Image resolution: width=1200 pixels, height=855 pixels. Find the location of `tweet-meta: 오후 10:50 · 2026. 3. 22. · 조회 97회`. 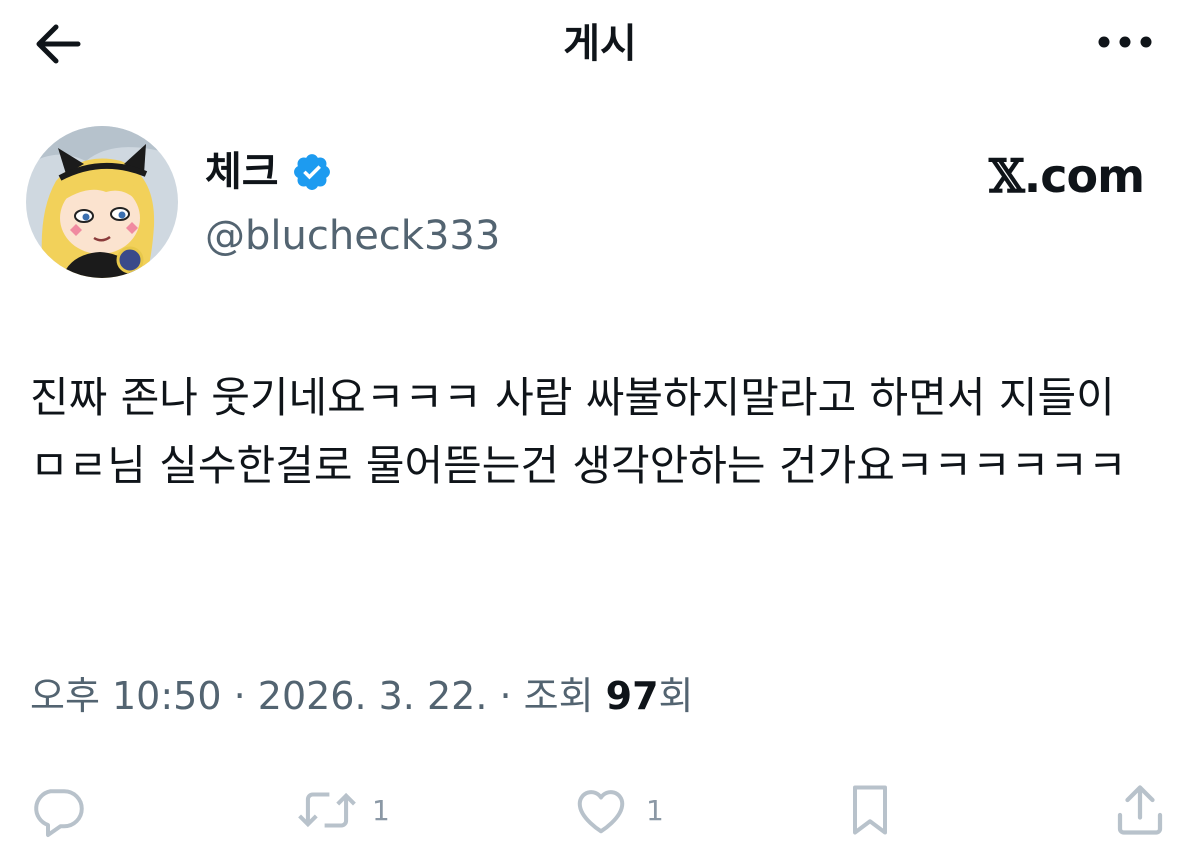

tweet-meta: 오후 10:50 · 2026. 3. 22. · 조회 97회 is located at coordinates (362, 696).